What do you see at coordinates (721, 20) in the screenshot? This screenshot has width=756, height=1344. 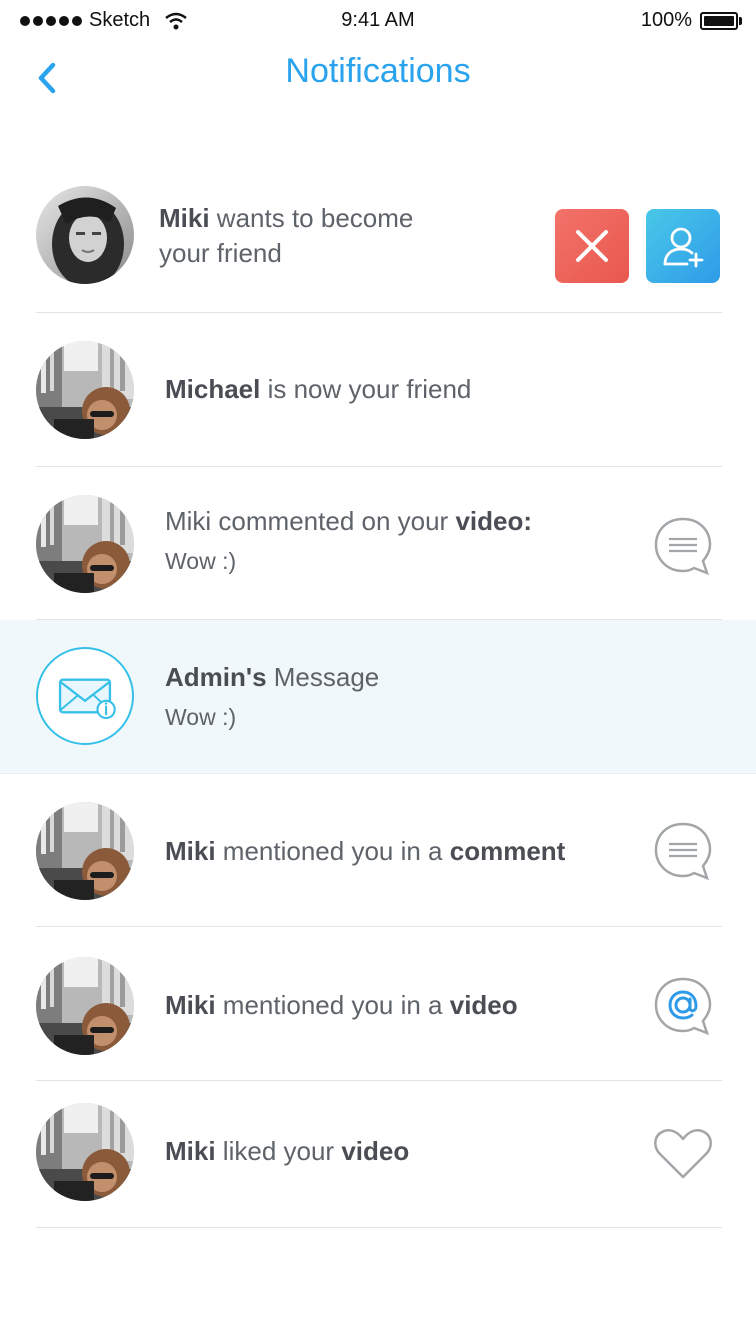 I see `battery-icon` at bounding box center [721, 20].